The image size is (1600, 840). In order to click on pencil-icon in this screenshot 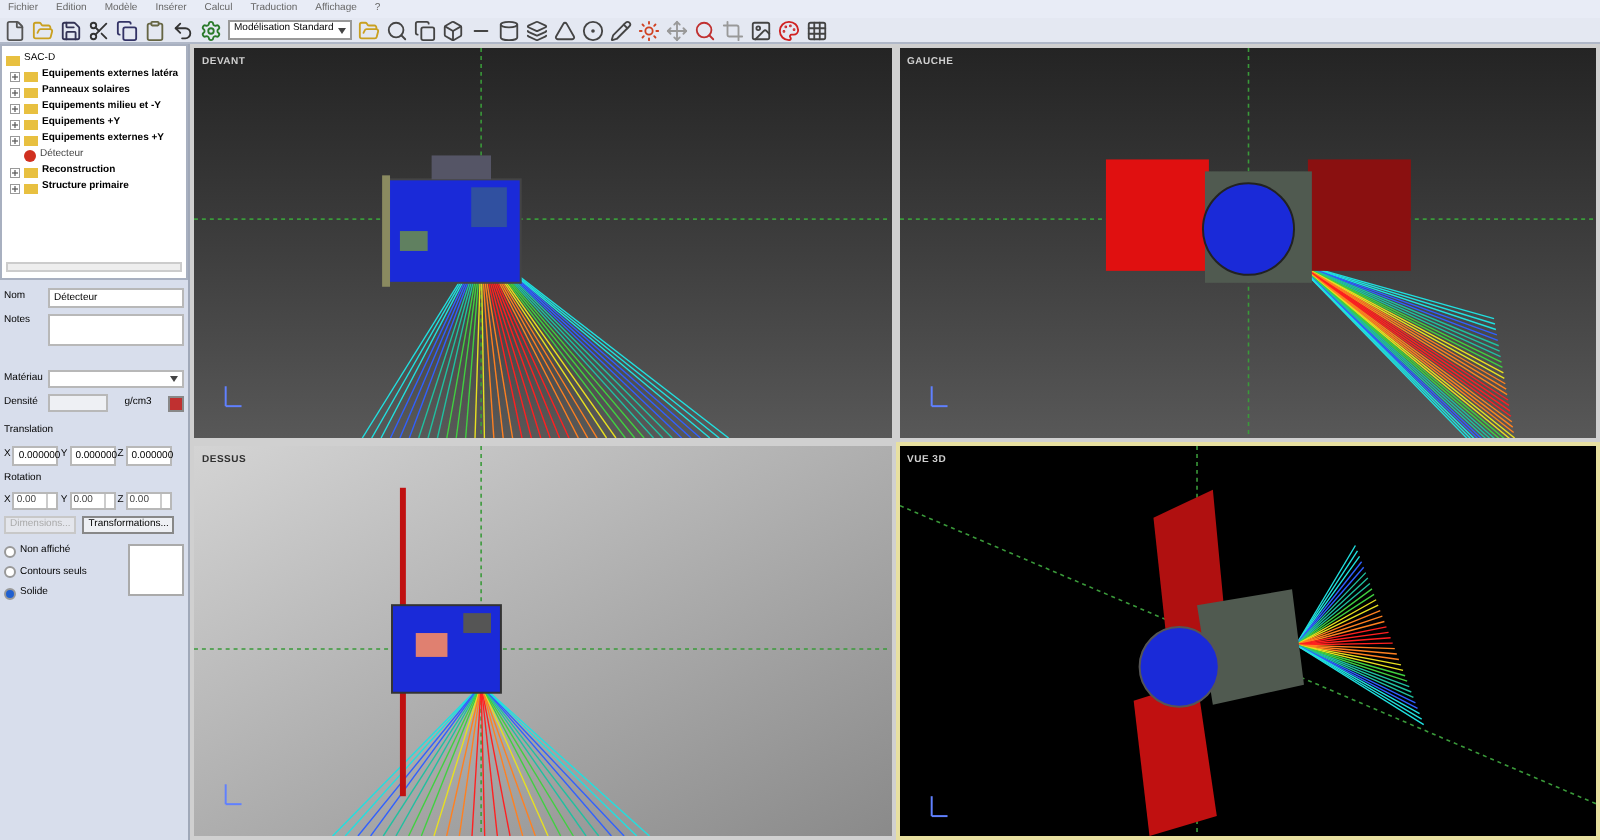, I will do `click(621, 30)`.